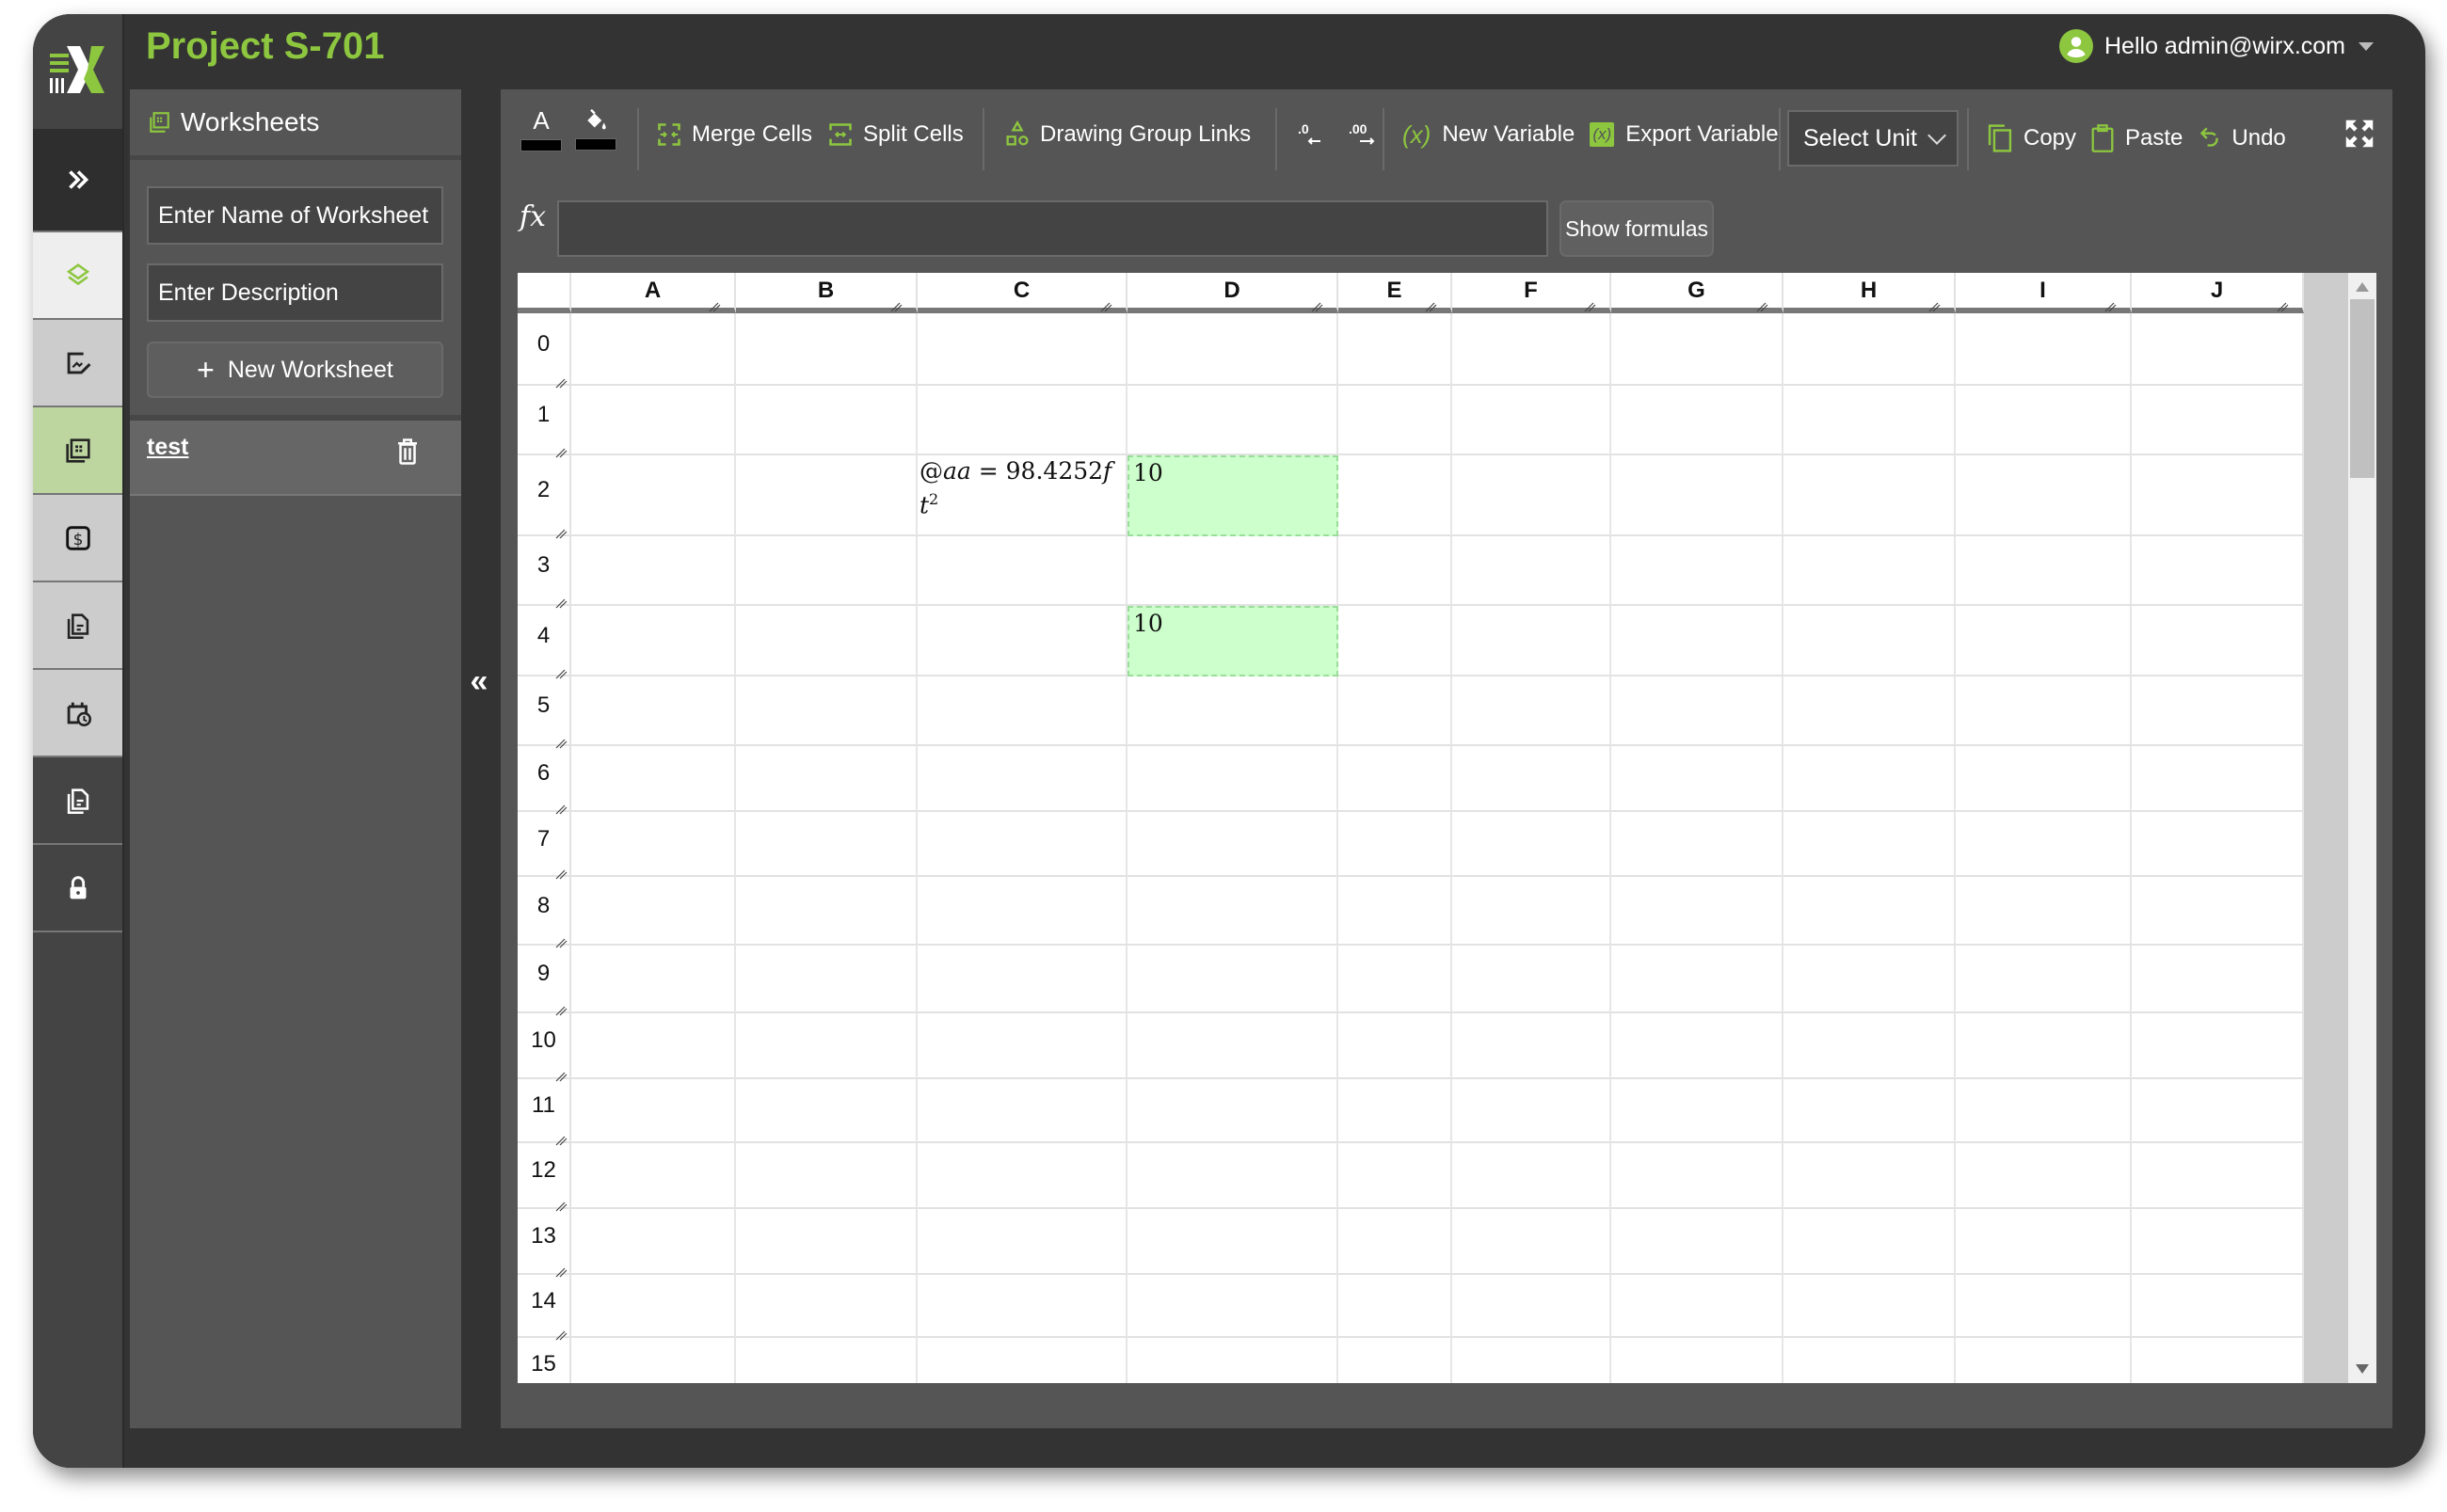  What do you see at coordinates (1395, 350) in the screenshot?
I see `cell-e0` at bounding box center [1395, 350].